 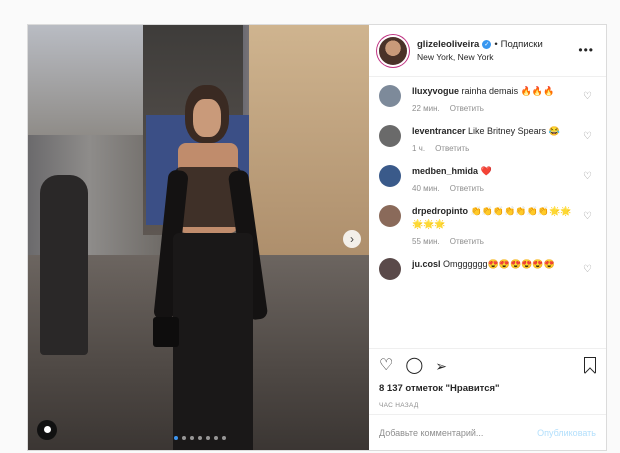 I want to click on share-icon: ➢, so click(x=441, y=366).